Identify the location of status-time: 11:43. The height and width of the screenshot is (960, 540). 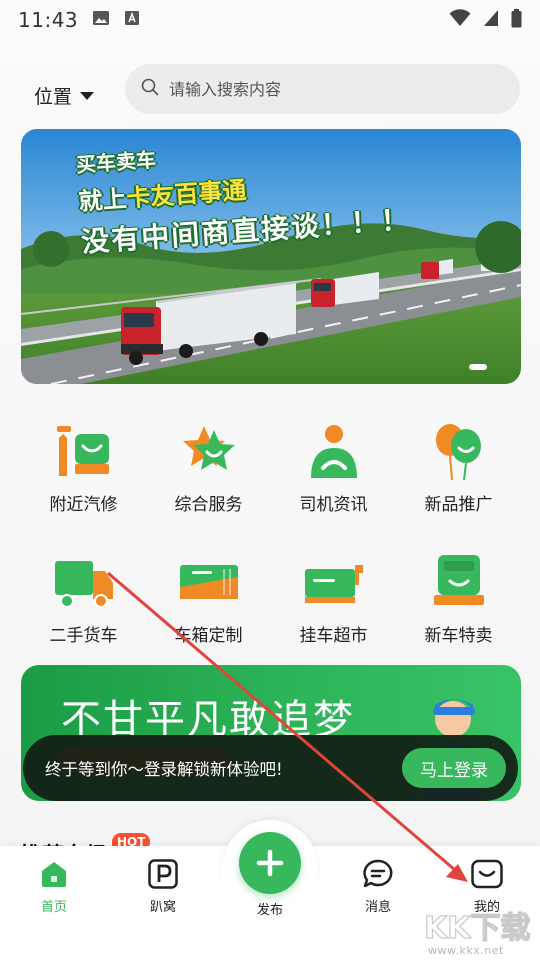
(48, 20).